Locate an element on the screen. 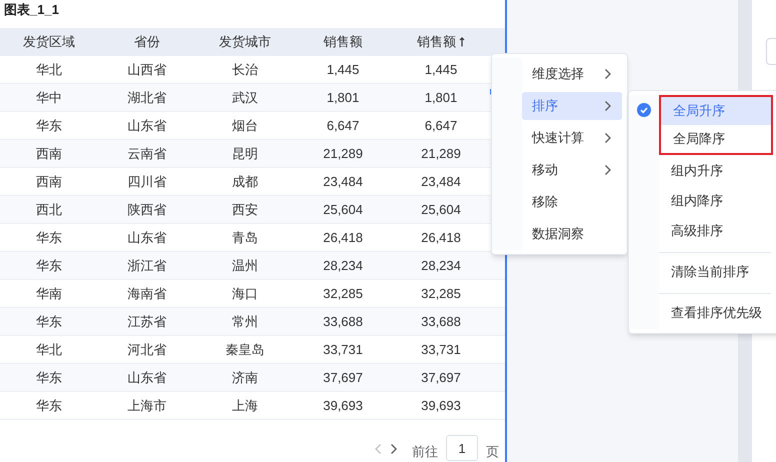 The image size is (776, 462). table-cell-text: 温州 is located at coordinates (245, 265).